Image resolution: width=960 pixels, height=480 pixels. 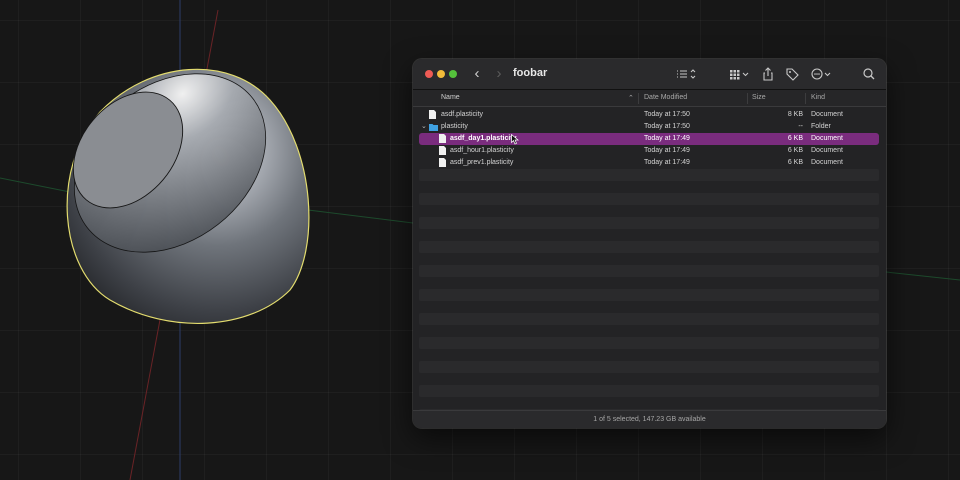 What do you see at coordinates (740, 74) in the screenshot?
I see `grid-view-icon` at bounding box center [740, 74].